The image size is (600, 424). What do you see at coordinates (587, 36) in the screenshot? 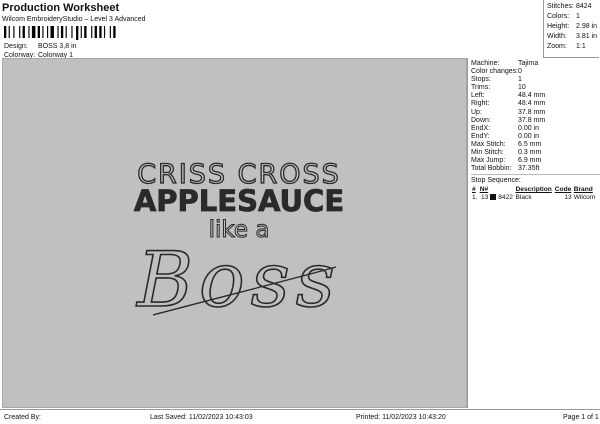
I see `summary-value: 3.81 in` at bounding box center [587, 36].